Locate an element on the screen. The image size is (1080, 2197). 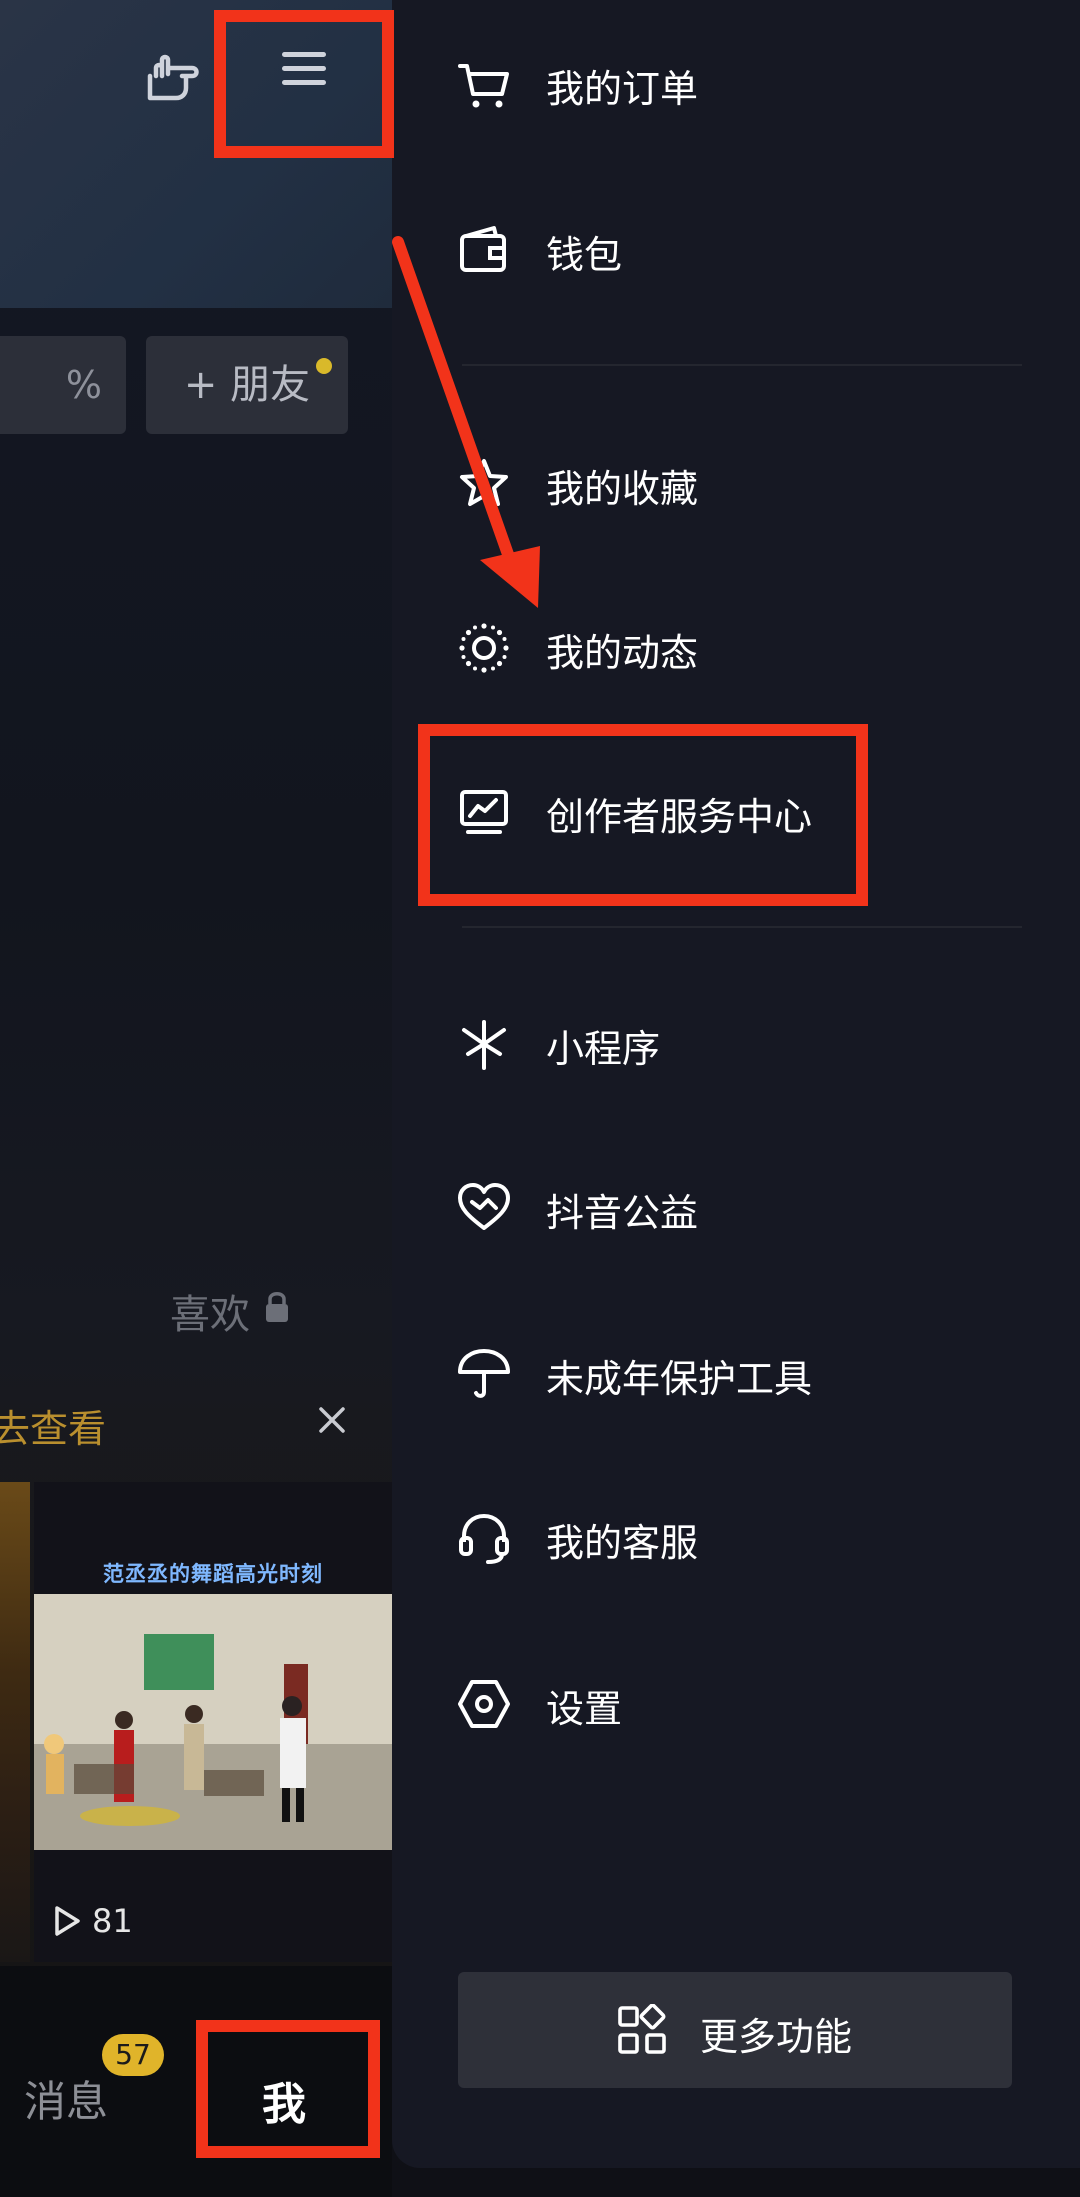
drawer-item-label: 我的客服 is located at coordinates (622, 1543).